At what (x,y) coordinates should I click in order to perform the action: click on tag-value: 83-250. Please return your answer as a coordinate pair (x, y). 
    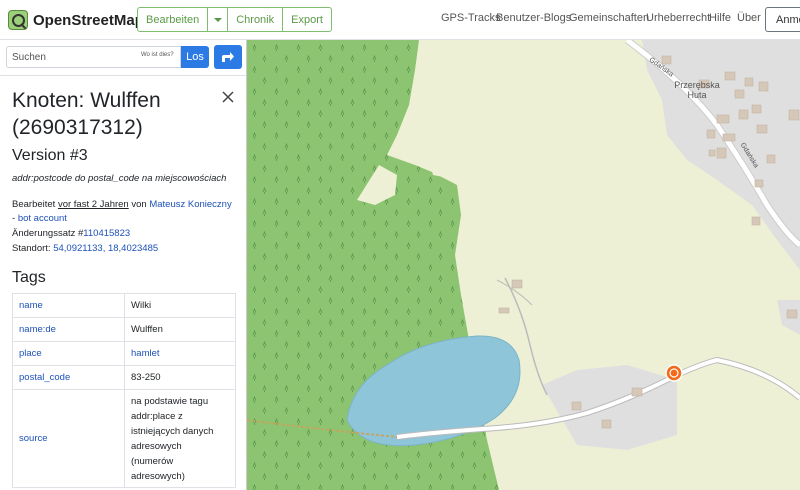
    Looking at the image, I should click on (180, 377).